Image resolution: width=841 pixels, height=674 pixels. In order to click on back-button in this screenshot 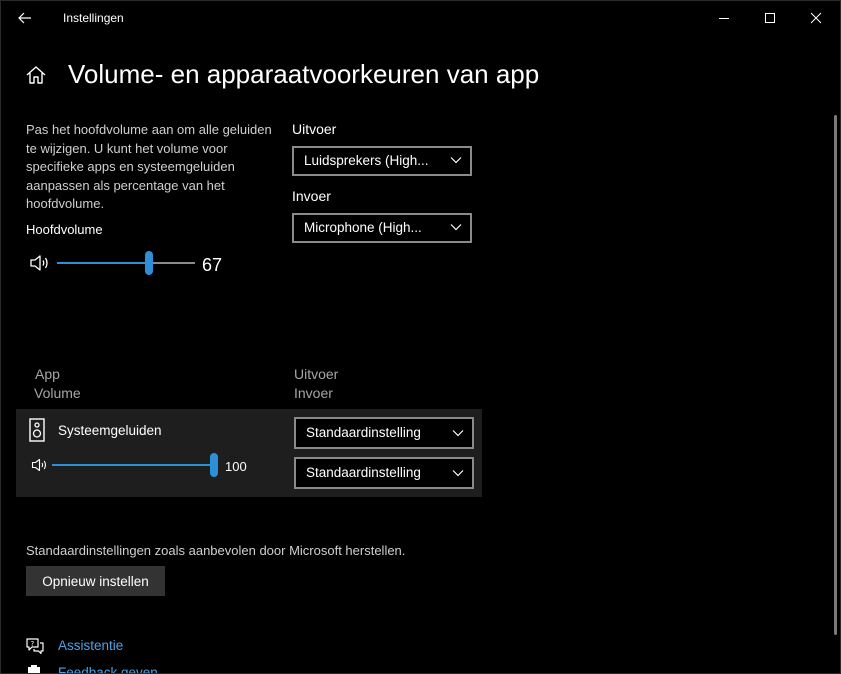, I will do `click(25, 18)`.